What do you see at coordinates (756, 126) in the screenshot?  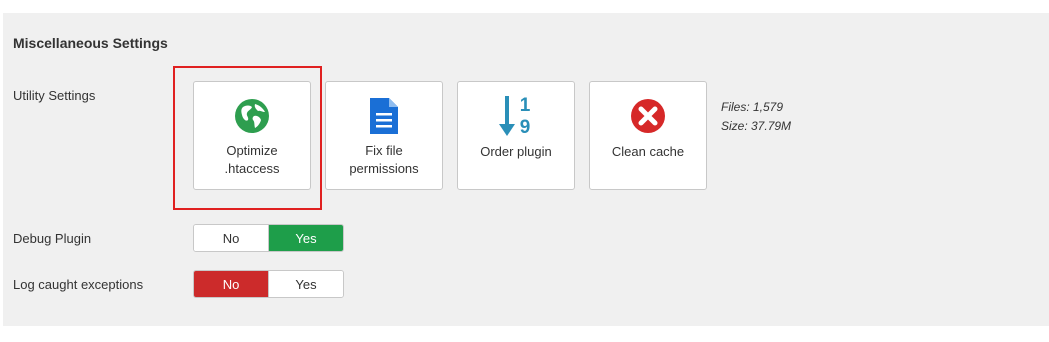 I see `cache-size: Size: 37.79M` at bounding box center [756, 126].